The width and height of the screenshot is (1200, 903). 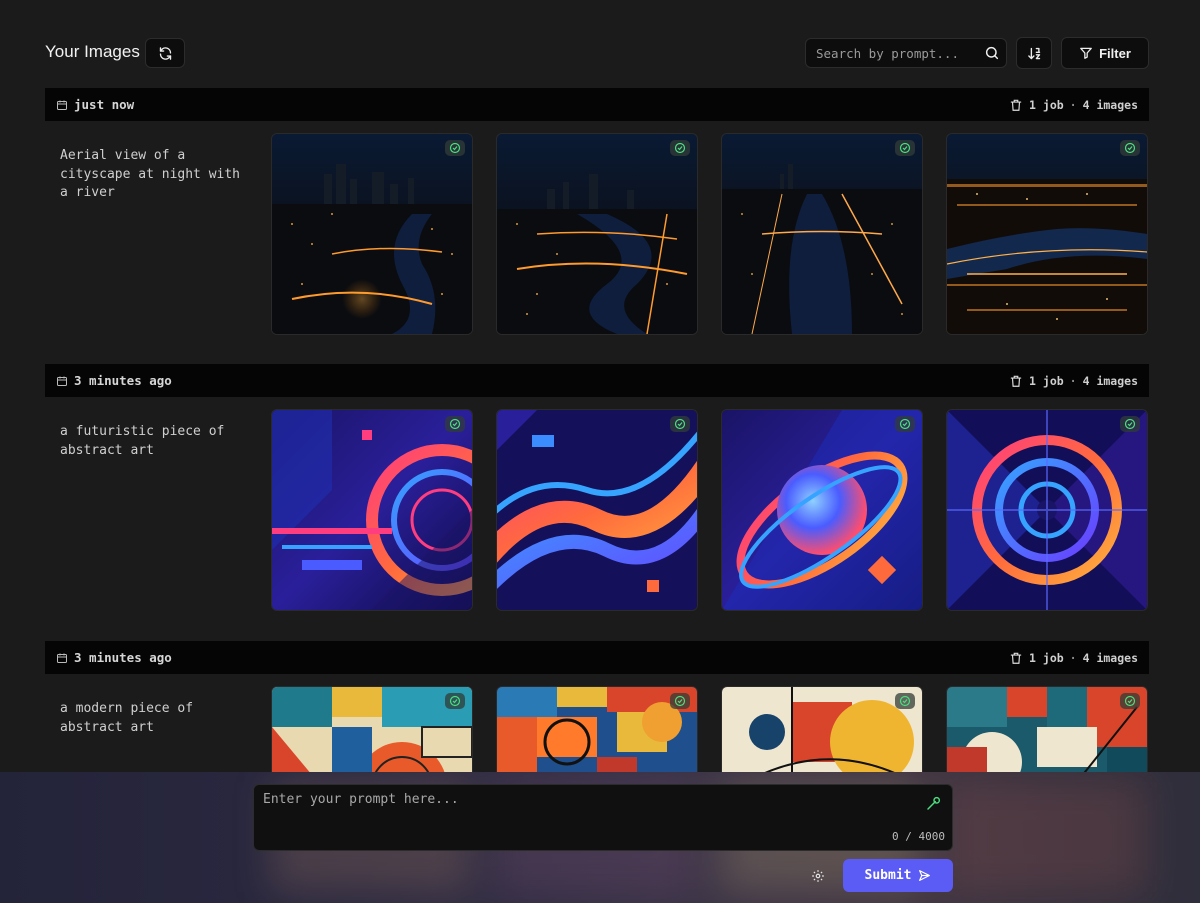 I want to click on prompt-field: 0 / 4000, so click(x=603, y=817).